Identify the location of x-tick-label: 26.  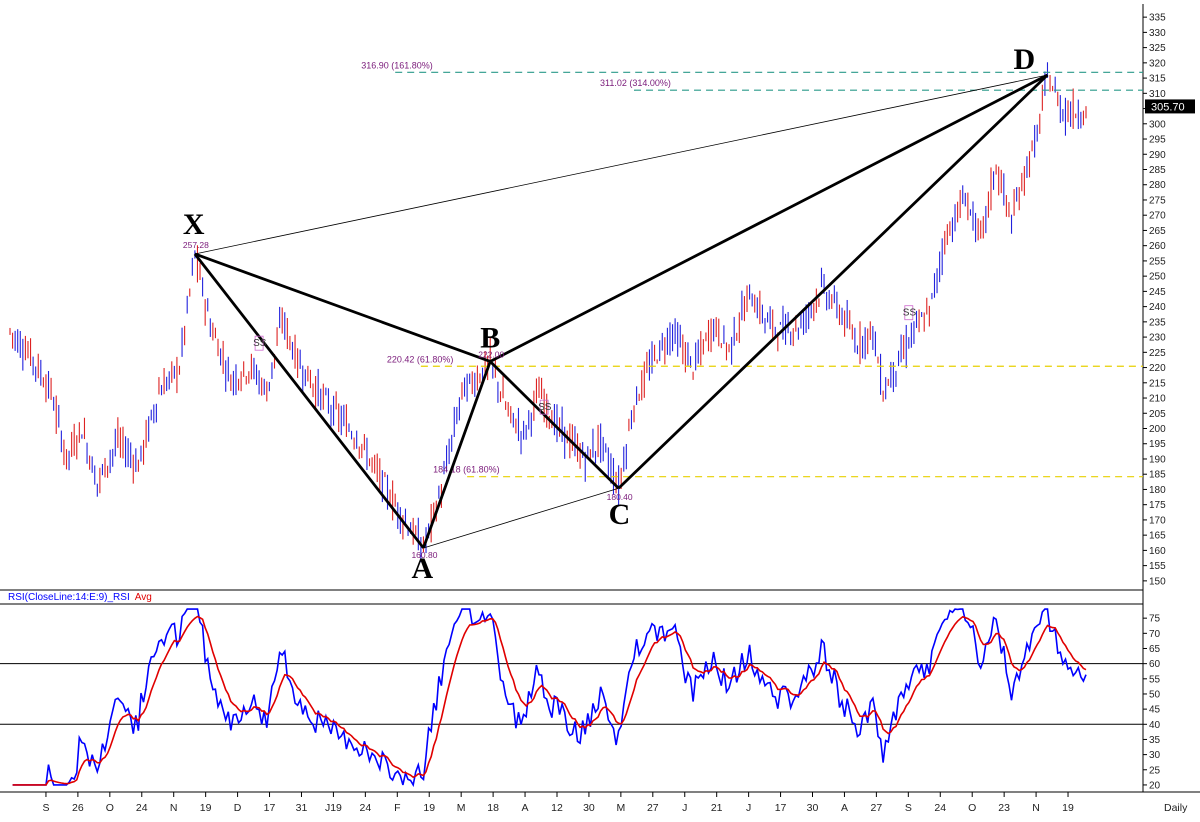
(78, 808).